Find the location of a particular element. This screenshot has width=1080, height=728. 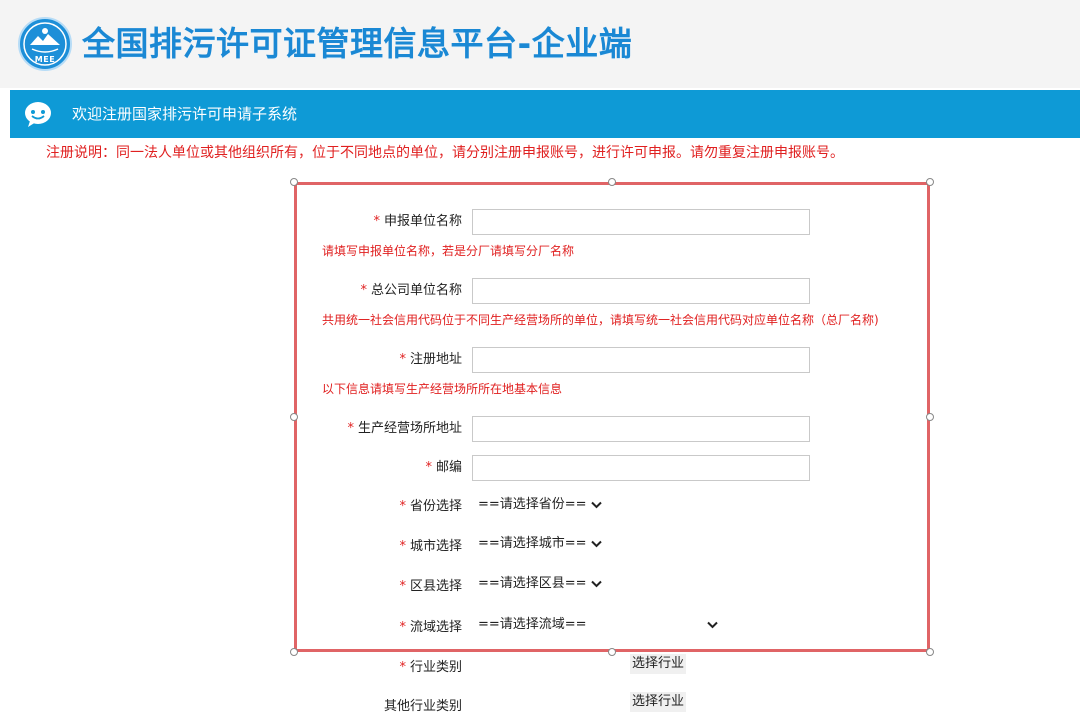

select-industry-button: 选择行业 is located at coordinates (658, 664).